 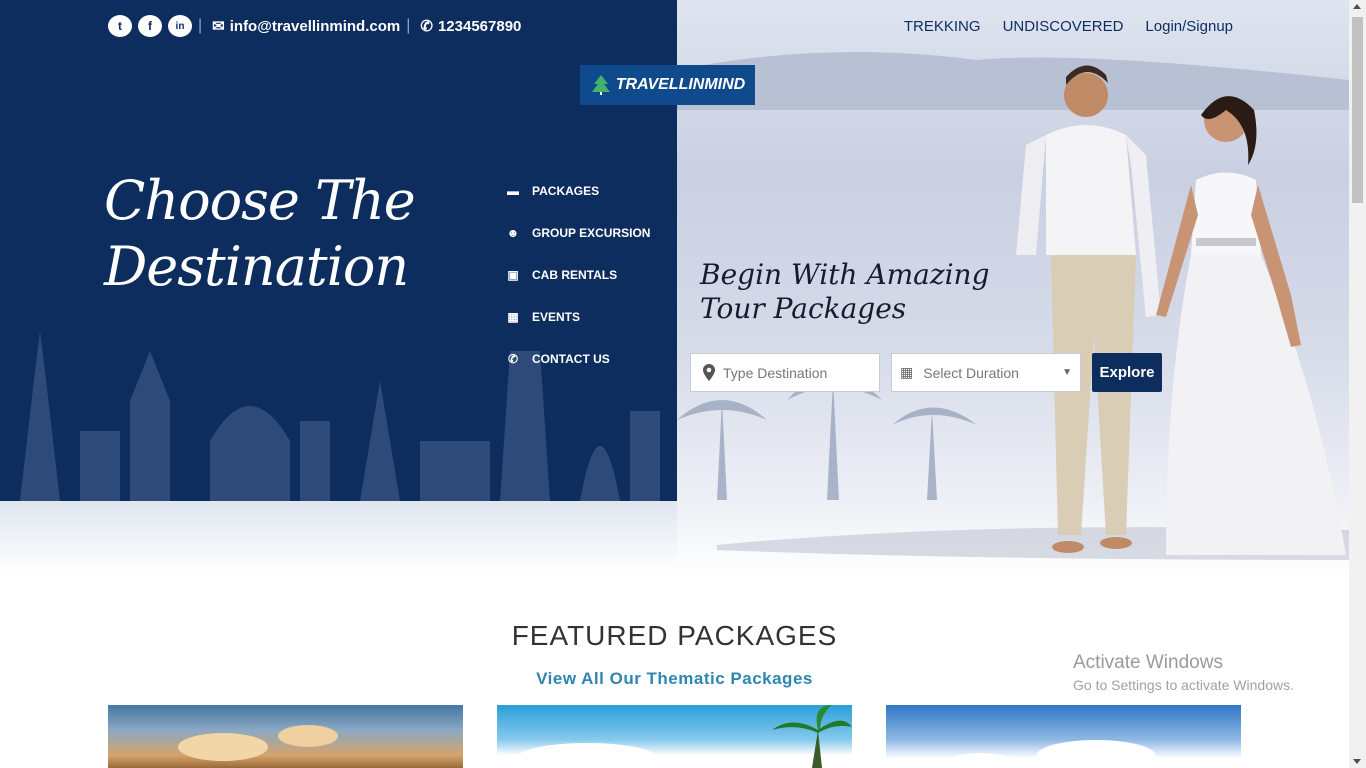 I want to click on sidenav-item-group-excursion: ☻ GROUP EXCURSION, so click(x=578, y=233).